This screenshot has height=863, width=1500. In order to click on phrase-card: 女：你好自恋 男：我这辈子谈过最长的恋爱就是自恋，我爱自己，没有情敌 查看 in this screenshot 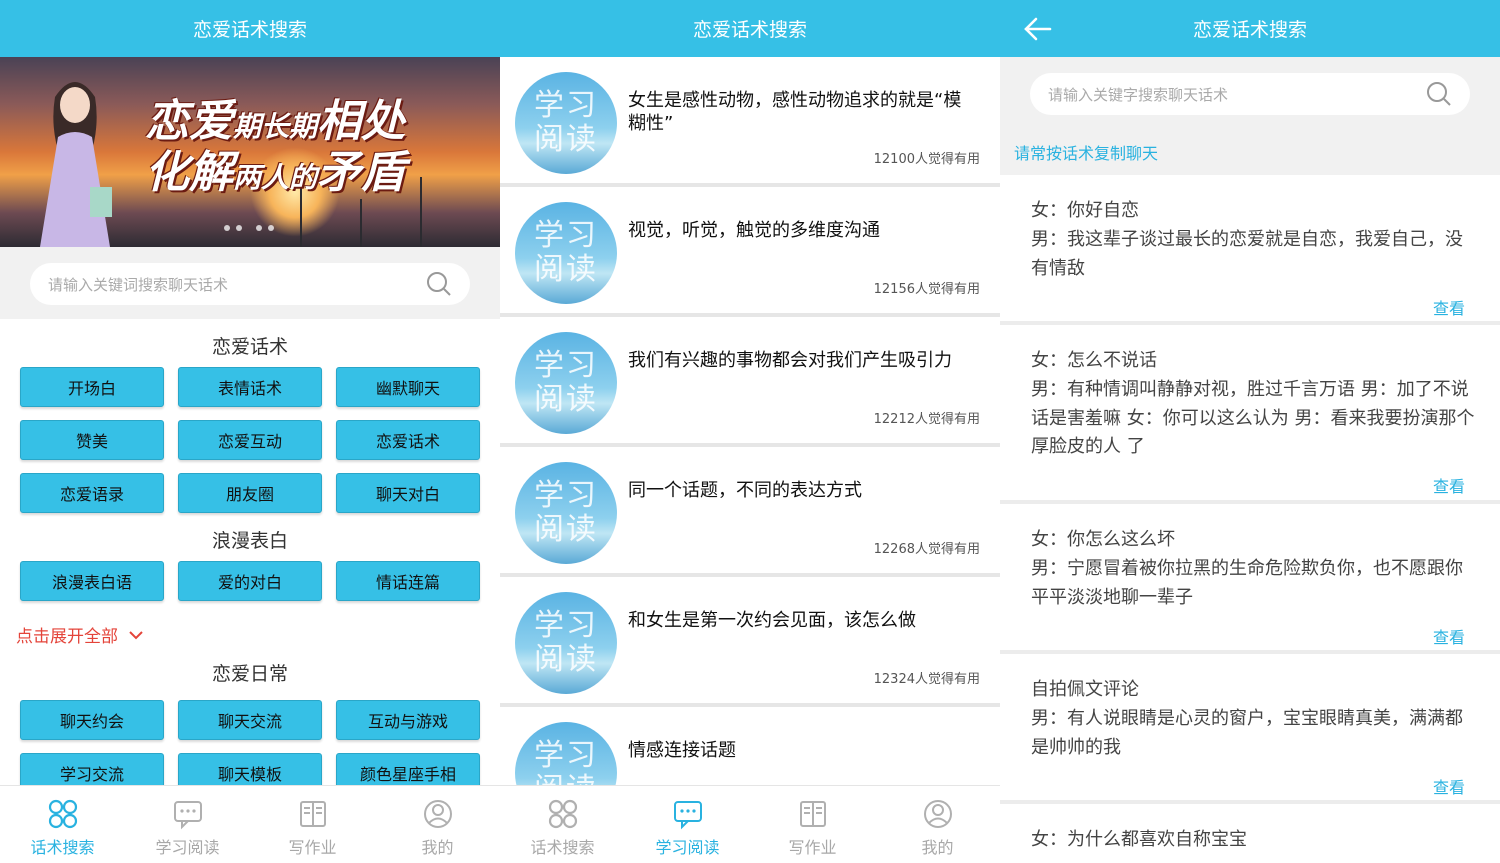, I will do `click(1250, 250)`.